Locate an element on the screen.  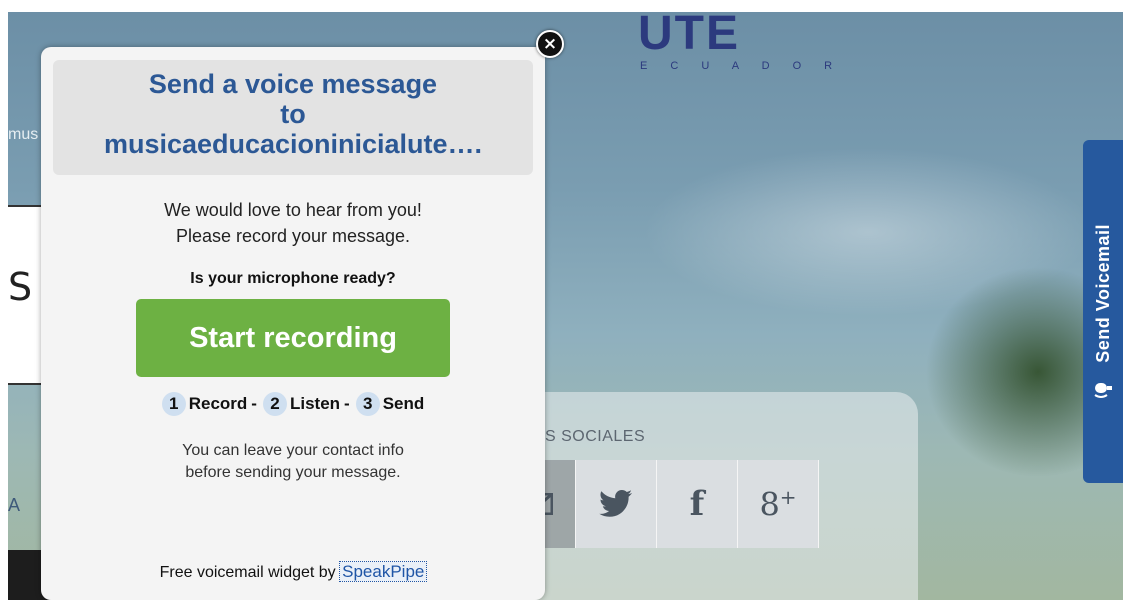
logo-wordmark: UTE is located at coordinates (689, 36).